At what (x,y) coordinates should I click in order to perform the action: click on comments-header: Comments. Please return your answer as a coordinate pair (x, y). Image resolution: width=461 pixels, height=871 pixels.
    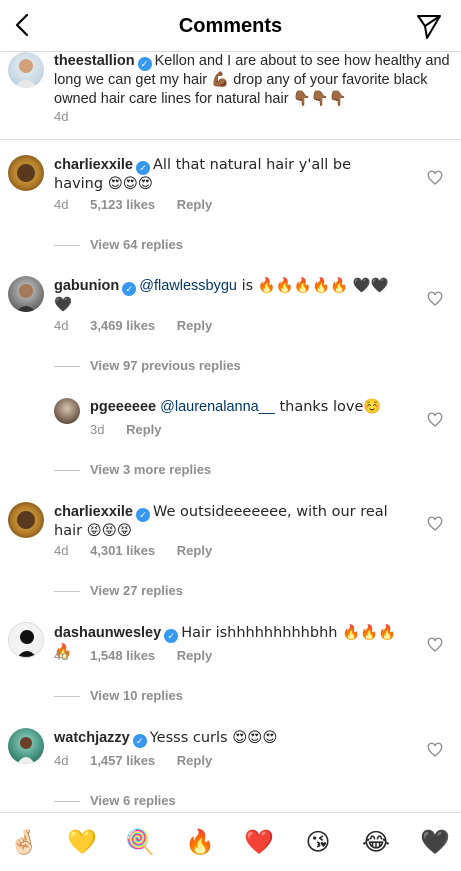
    Looking at the image, I should click on (230, 26).